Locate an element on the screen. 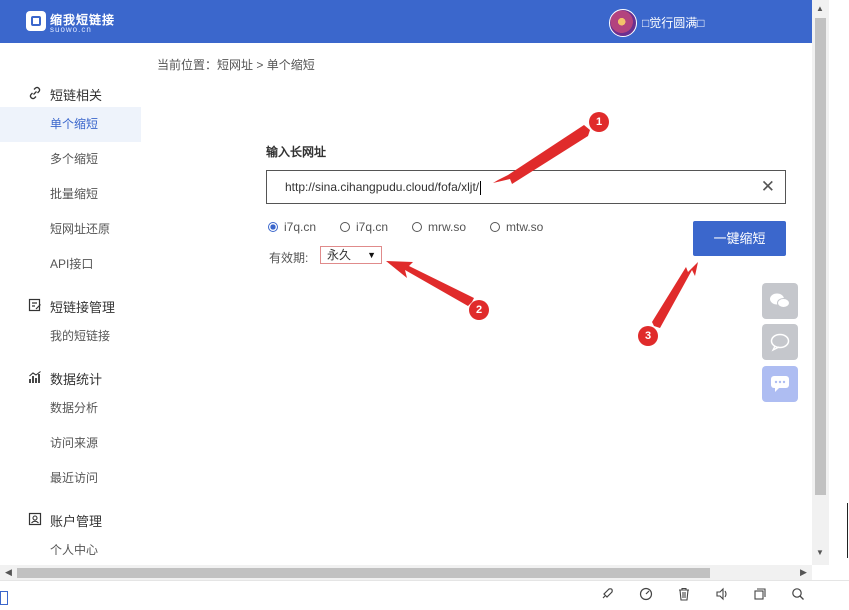 The height and width of the screenshot is (610, 849). chart-icon is located at coordinates (36, 378).